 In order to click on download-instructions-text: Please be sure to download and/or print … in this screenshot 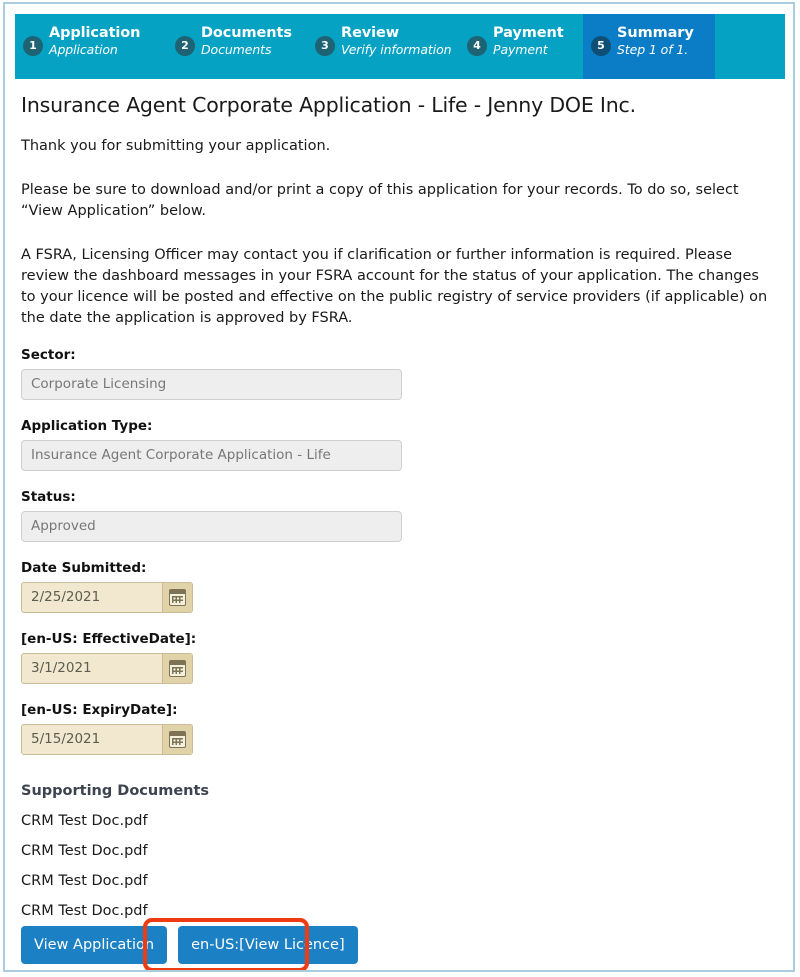, I will do `click(380, 200)`.